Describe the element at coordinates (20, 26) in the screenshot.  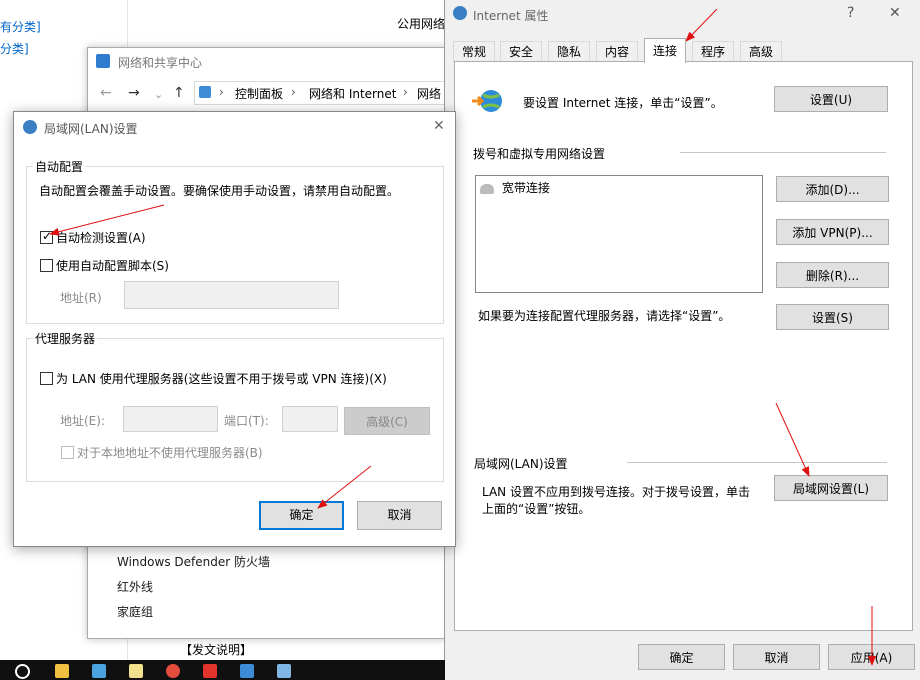
I see `category-link: 有分类]` at that location.